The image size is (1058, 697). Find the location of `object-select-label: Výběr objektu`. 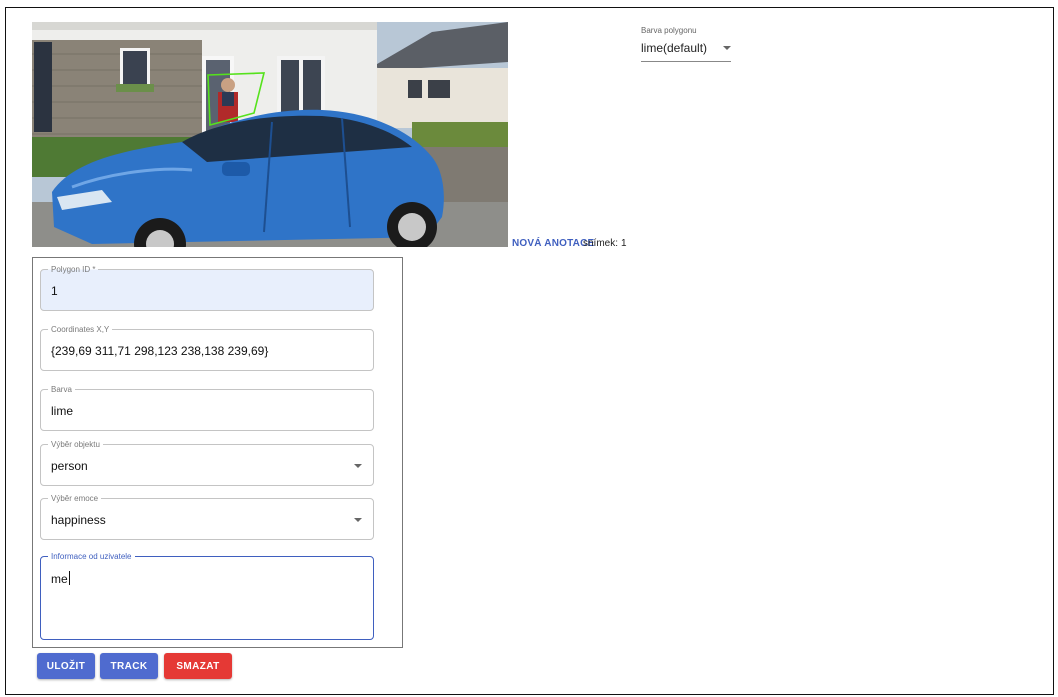

object-select-label: Výběr objektu is located at coordinates (75, 444).